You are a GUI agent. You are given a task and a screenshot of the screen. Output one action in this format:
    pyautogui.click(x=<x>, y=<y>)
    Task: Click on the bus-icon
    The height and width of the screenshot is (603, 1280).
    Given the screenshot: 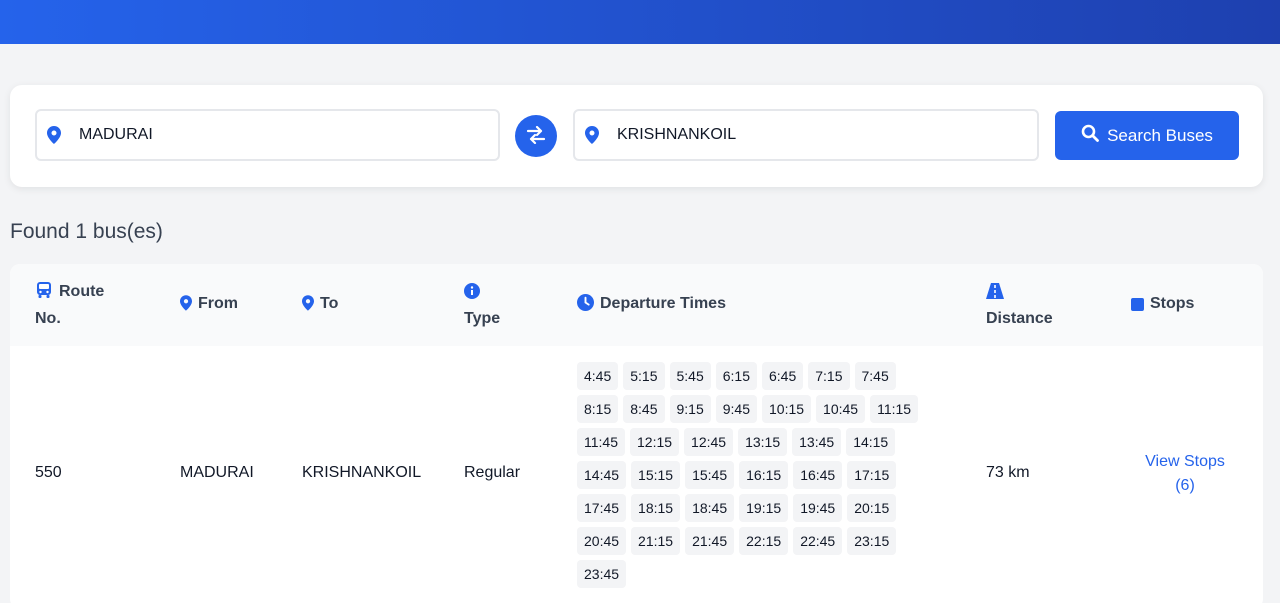 What is the action you would take?
    pyautogui.click(x=44, y=294)
    